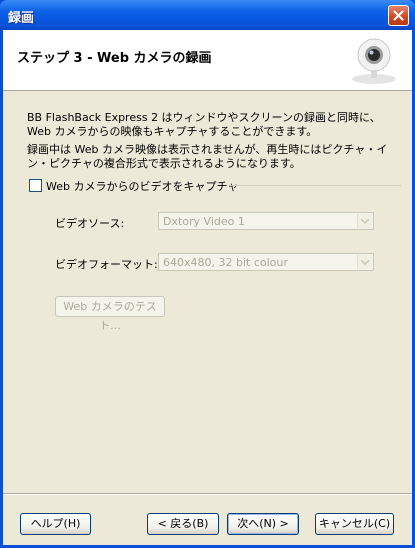 The width and height of the screenshot is (415, 548). I want to click on wizard-header: ステップ 3 - Web カメラの録画, so click(207, 60).